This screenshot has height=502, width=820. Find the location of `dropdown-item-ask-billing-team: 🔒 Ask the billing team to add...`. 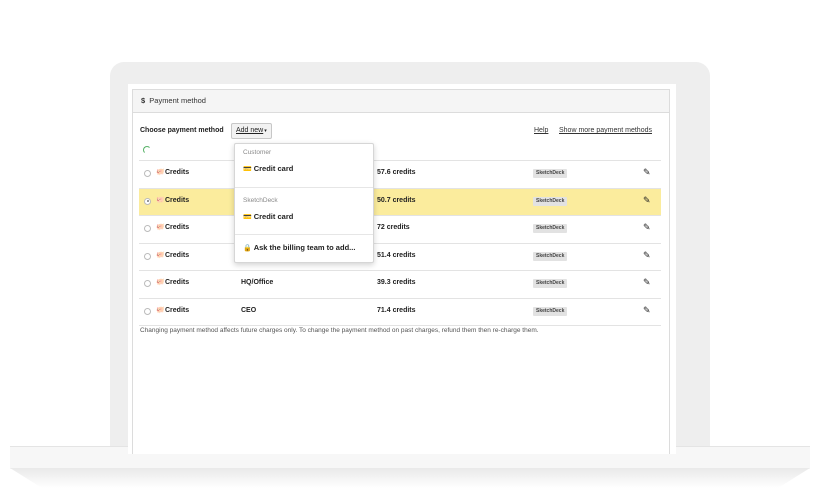

dropdown-item-ask-billing-team: 🔒 Ask the billing team to add... is located at coordinates (299, 247).